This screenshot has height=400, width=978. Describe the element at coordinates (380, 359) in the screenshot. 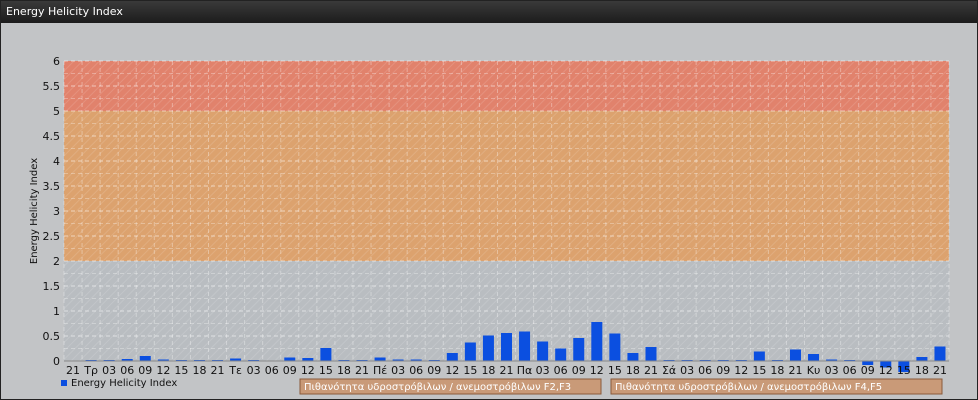

I see `bar-Πέ-17` at that location.